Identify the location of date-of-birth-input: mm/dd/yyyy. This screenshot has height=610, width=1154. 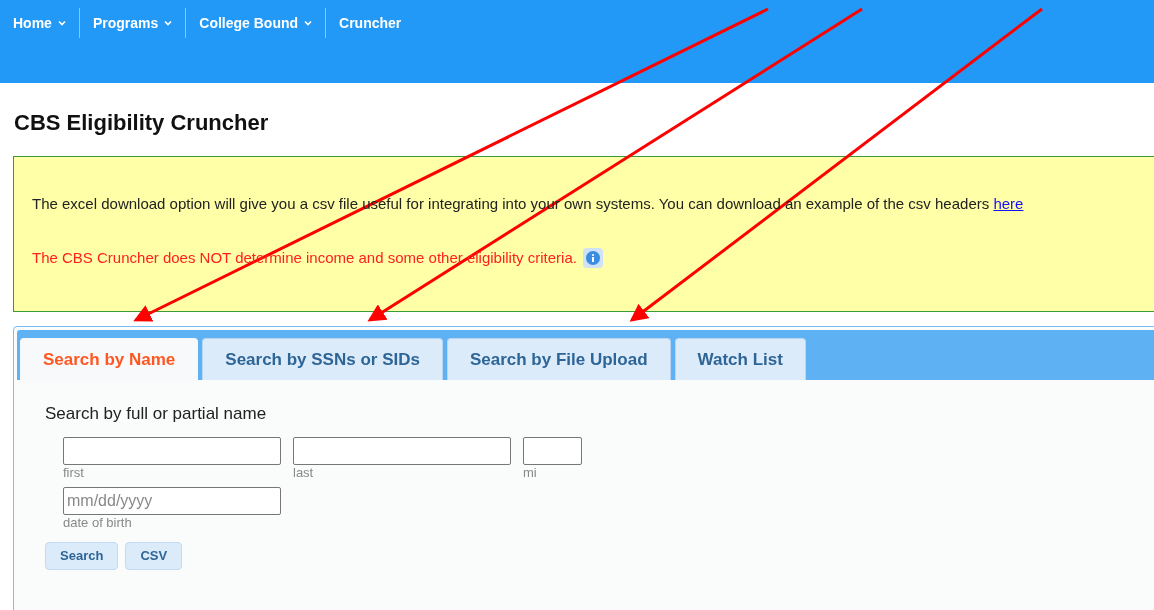
(172, 500).